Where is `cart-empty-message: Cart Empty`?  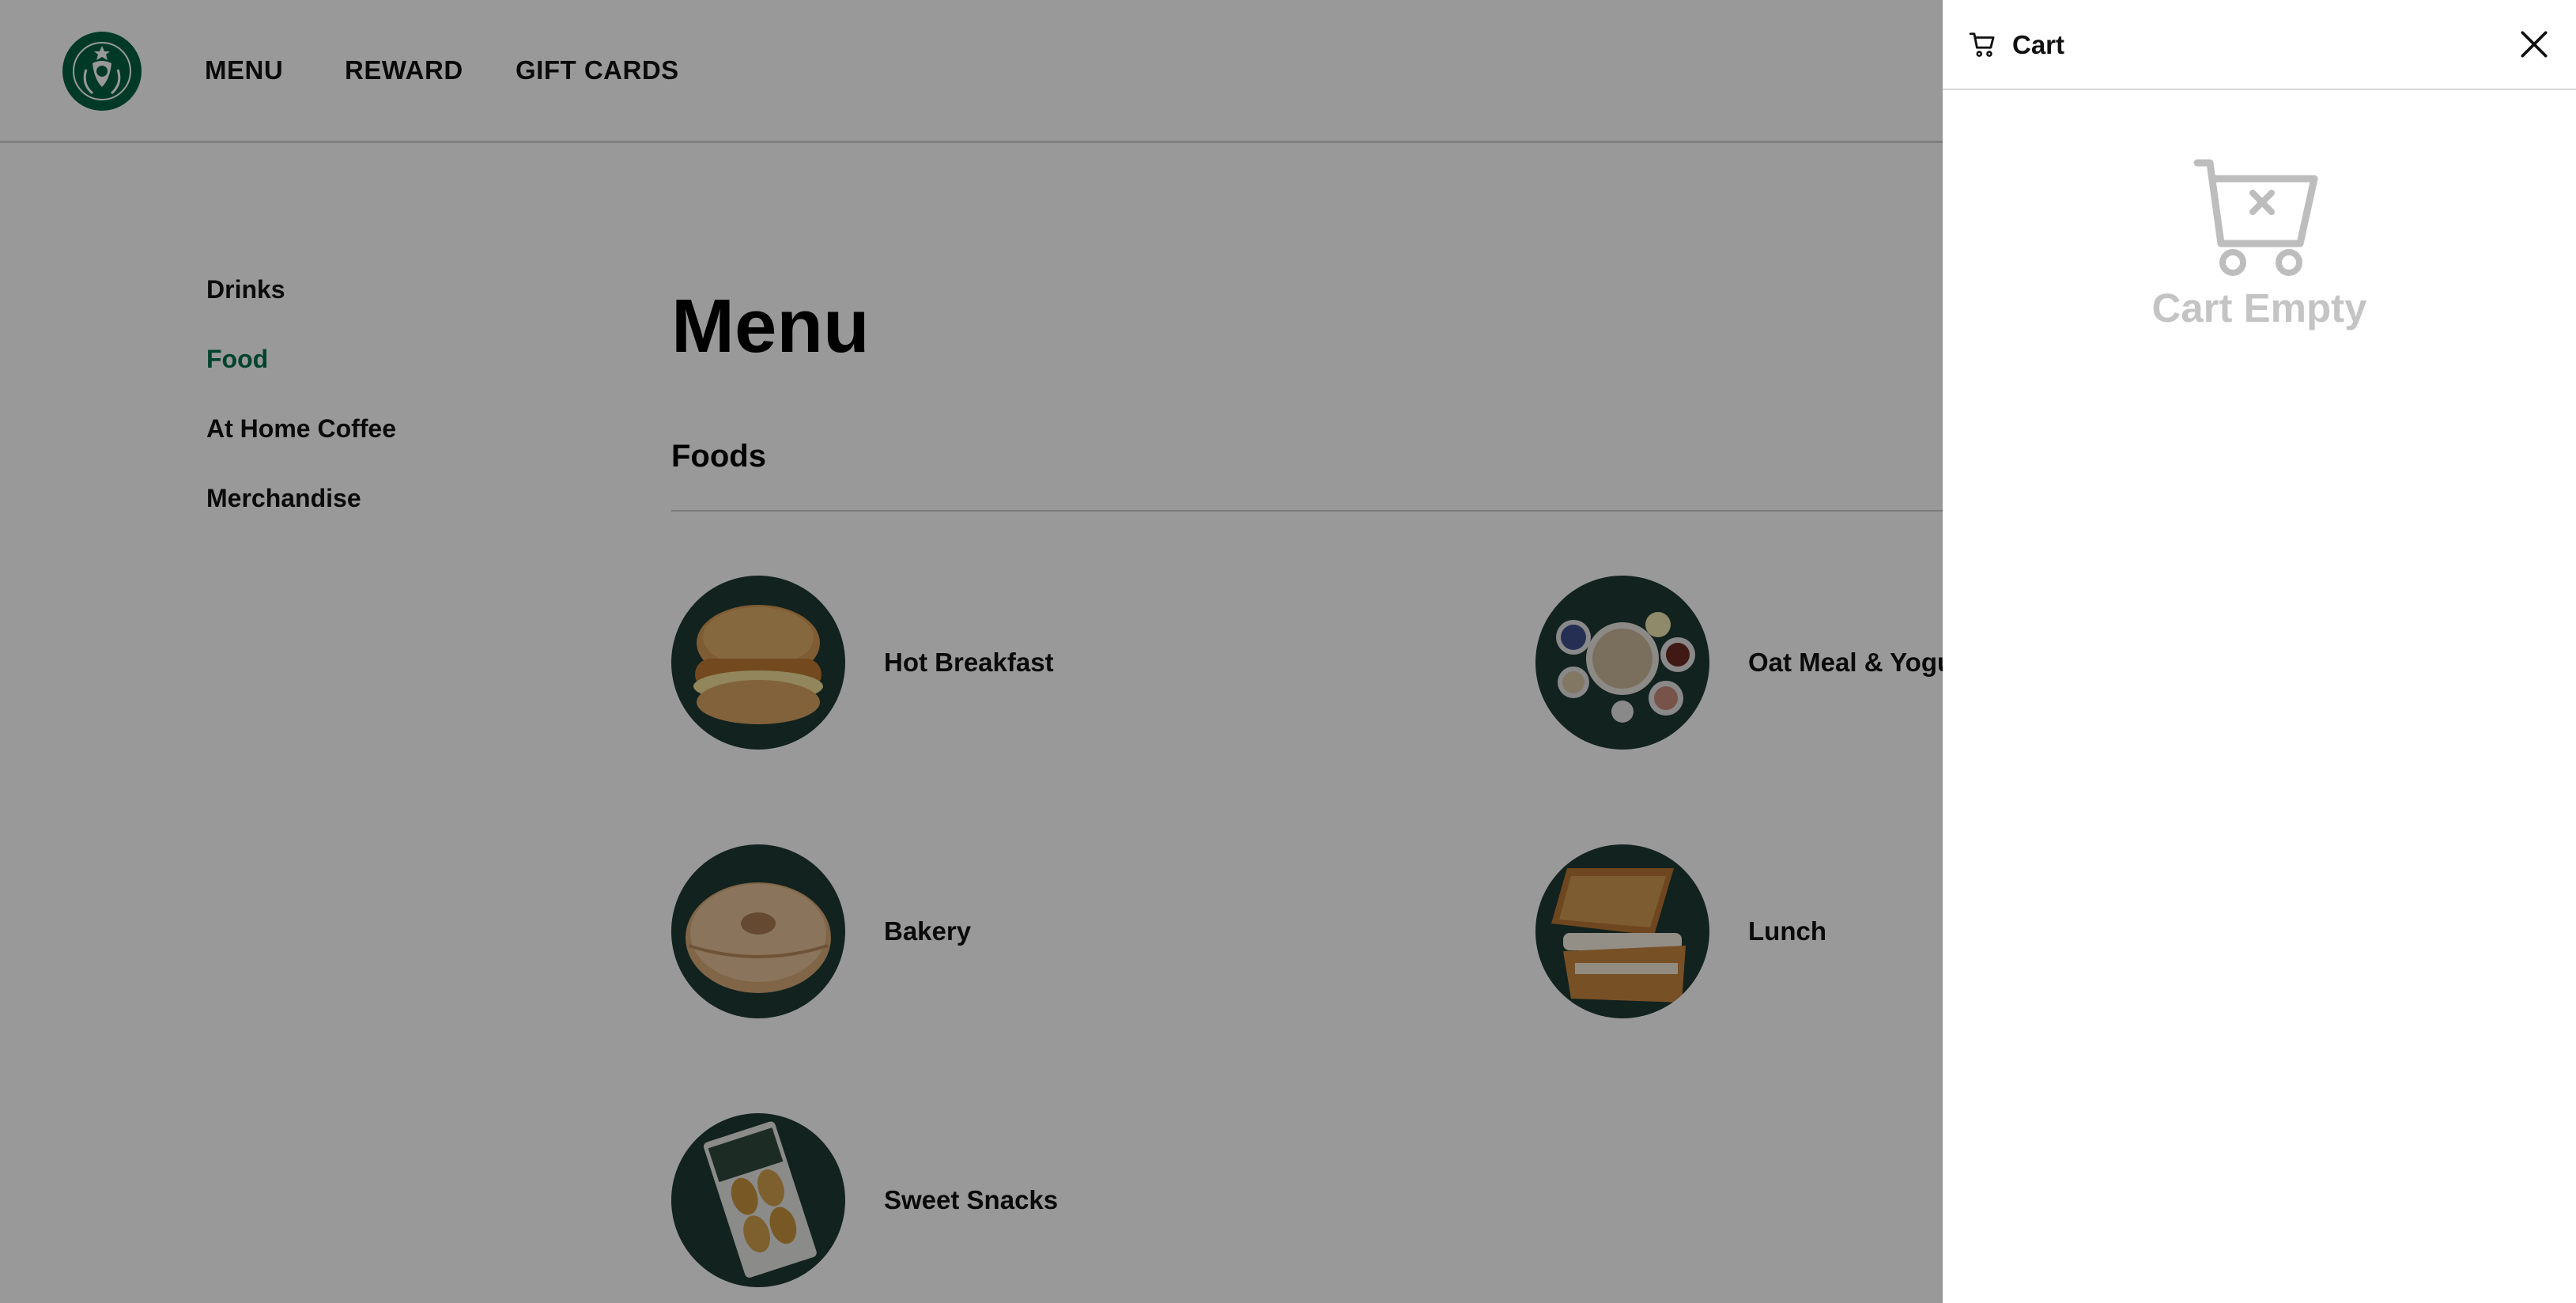 cart-empty-message: Cart Empty is located at coordinates (2259, 308).